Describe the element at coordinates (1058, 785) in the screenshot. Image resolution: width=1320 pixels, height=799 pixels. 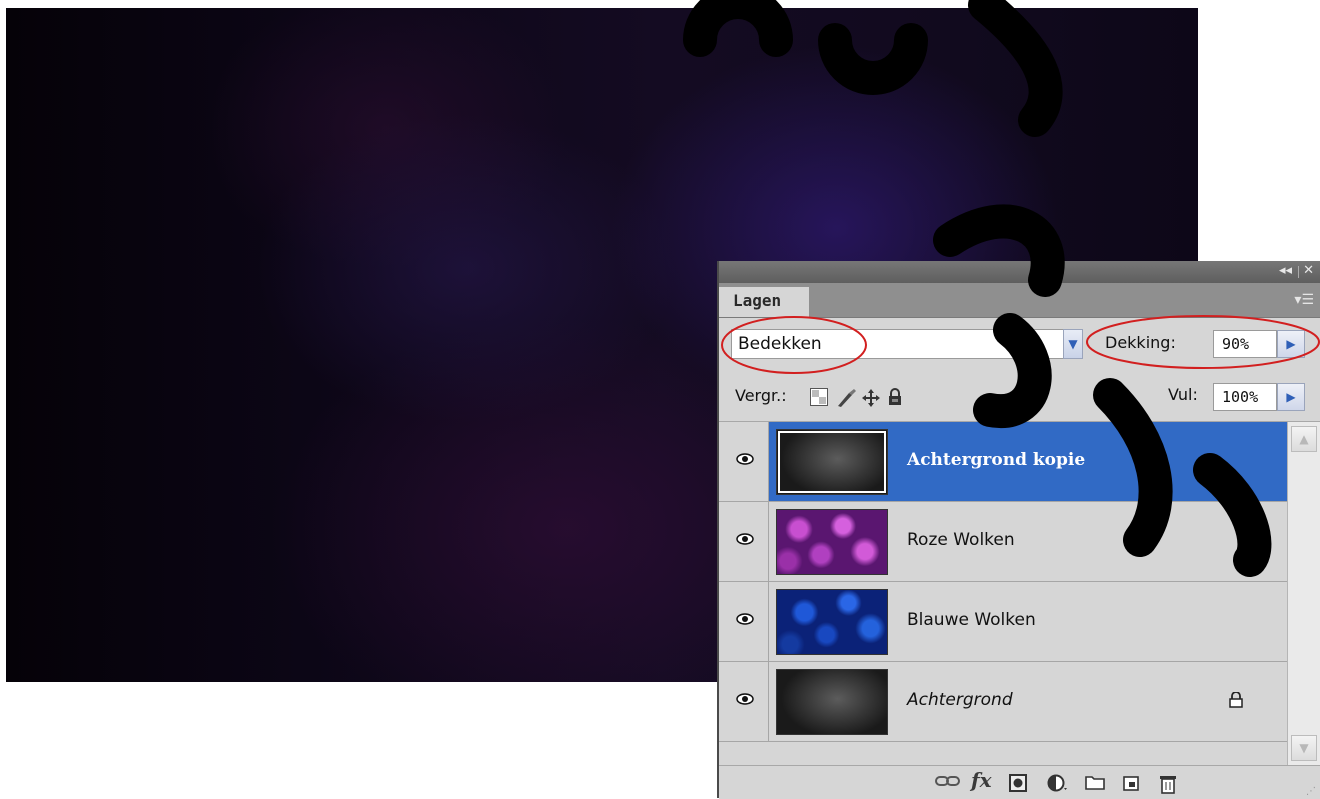
I see `adjustment-layer-icon` at that location.